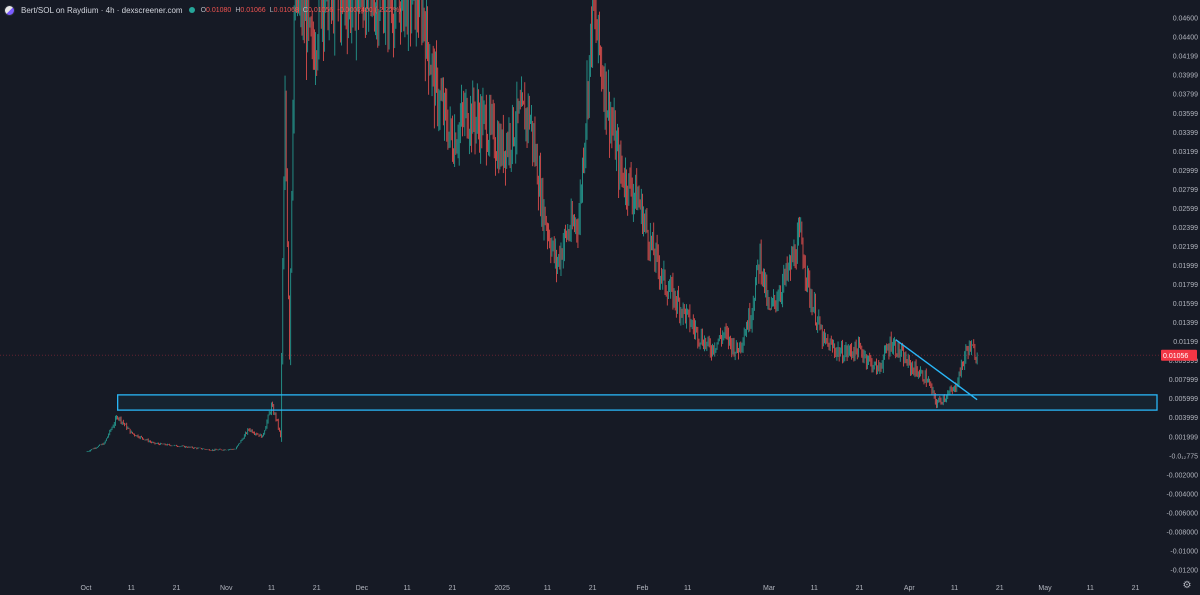 The width and height of the screenshot is (1200, 595). What do you see at coordinates (1183, 437) in the screenshot?
I see `y-tick-label: 0.001999` at bounding box center [1183, 437].